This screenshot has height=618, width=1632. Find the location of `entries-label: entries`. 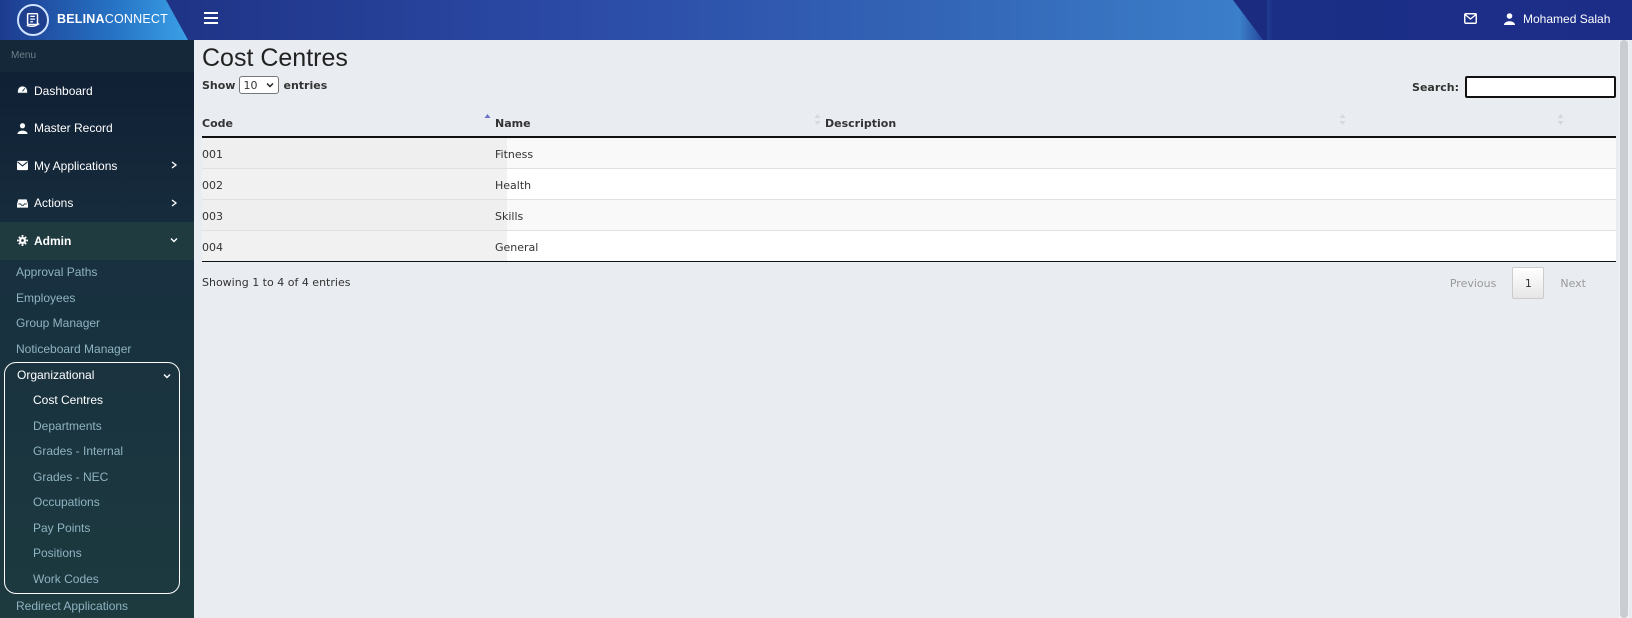

entries-label: entries is located at coordinates (305, 85).